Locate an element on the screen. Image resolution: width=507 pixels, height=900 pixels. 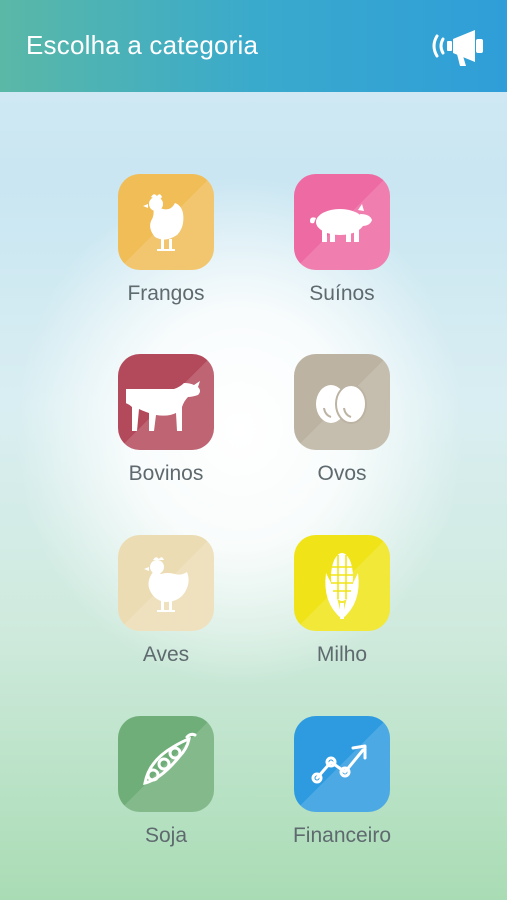
tile-icon-suinos is located at coordinates (342, 222).